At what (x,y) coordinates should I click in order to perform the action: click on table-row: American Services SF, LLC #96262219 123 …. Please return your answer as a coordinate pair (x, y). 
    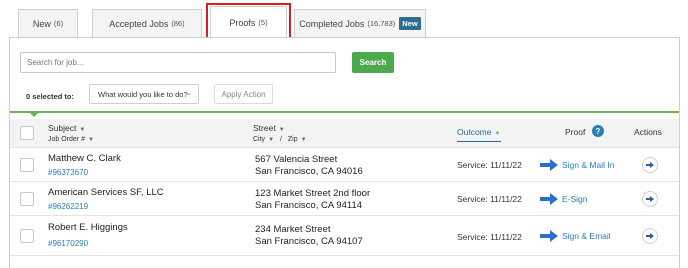
    Looking at the image, I should click on (344, 199).